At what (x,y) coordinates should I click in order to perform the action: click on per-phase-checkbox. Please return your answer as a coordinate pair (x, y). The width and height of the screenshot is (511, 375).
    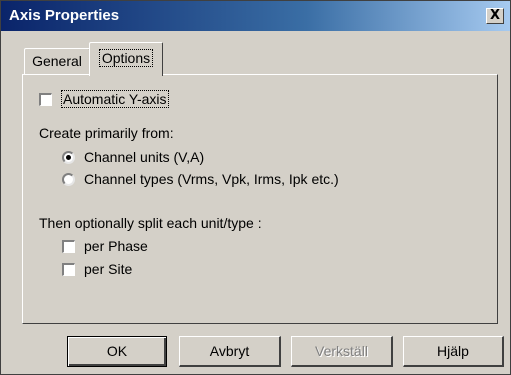
    Looking at the image, I should click on (68, 246).